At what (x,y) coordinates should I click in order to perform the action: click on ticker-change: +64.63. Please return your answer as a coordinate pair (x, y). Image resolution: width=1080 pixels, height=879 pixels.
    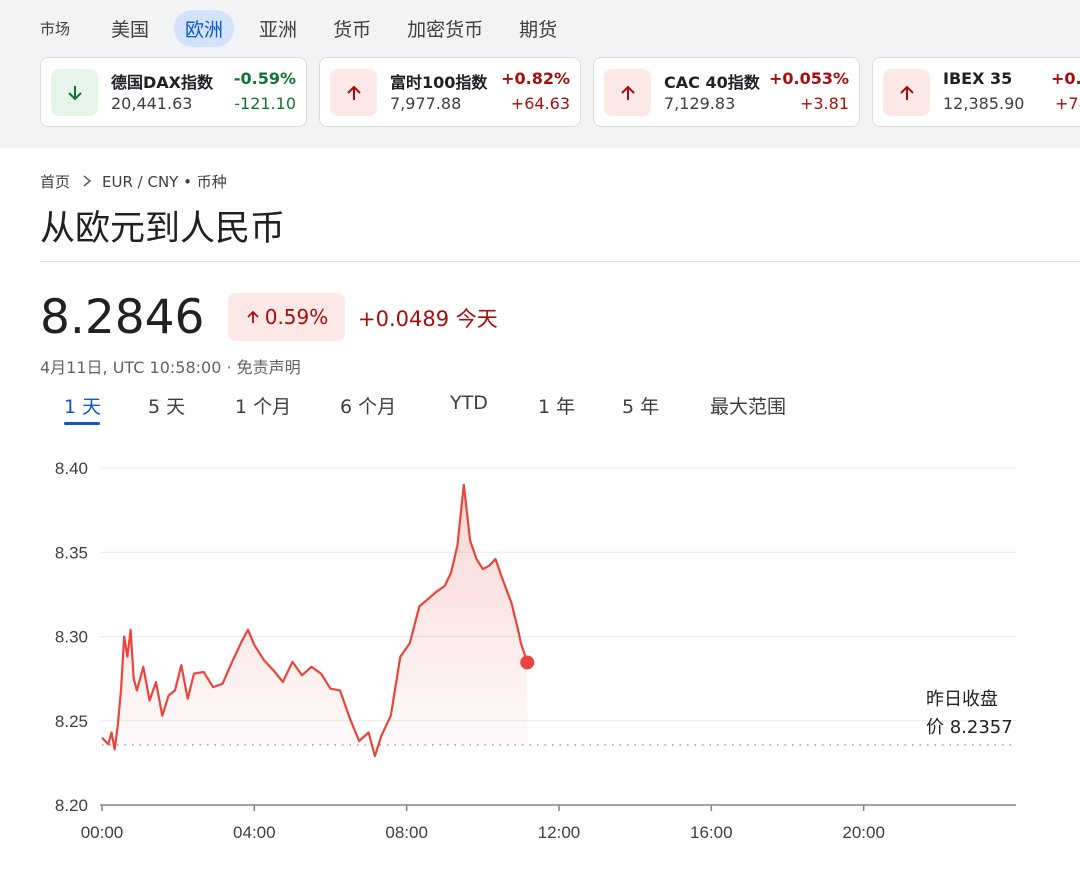
    Looking at the image, I should click on (540, 103).